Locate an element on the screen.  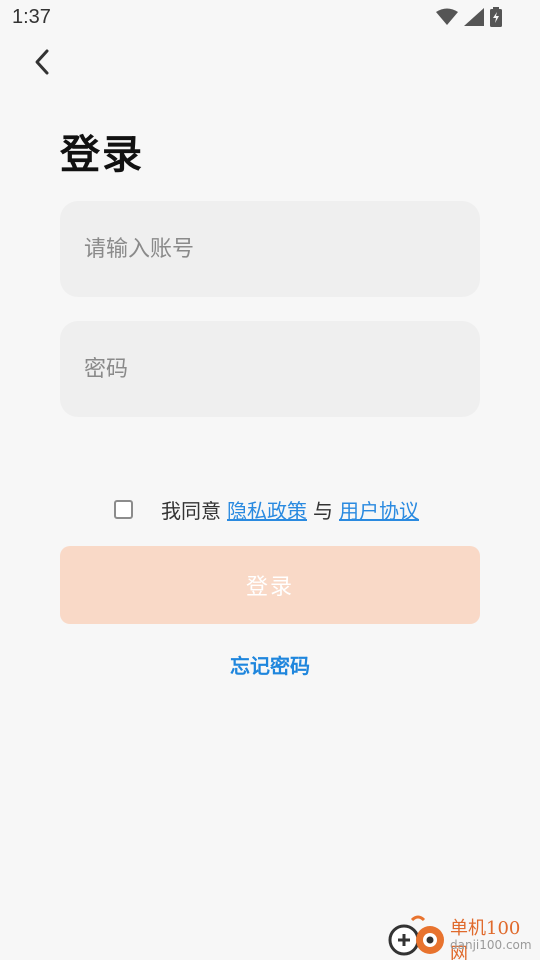
status-icons is located at coordinates (469, 17).